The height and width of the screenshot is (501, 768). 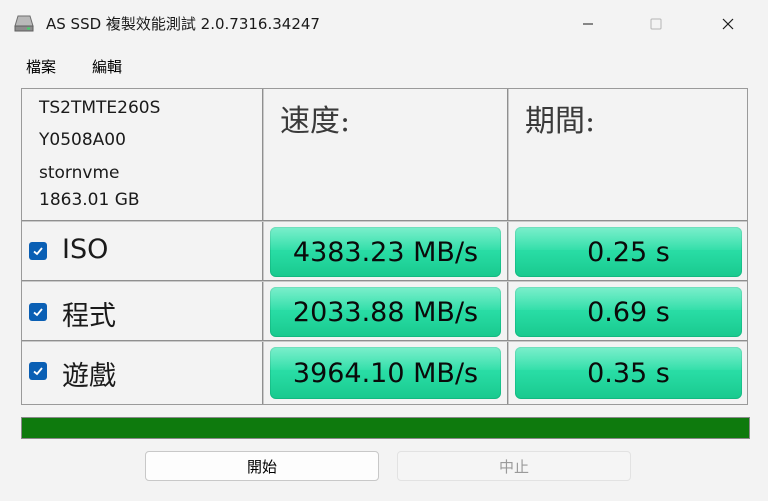 I want to click on title-bar: AS SSD 複製效能測試 2.0.7316.34247, so click(x=384, y=24).